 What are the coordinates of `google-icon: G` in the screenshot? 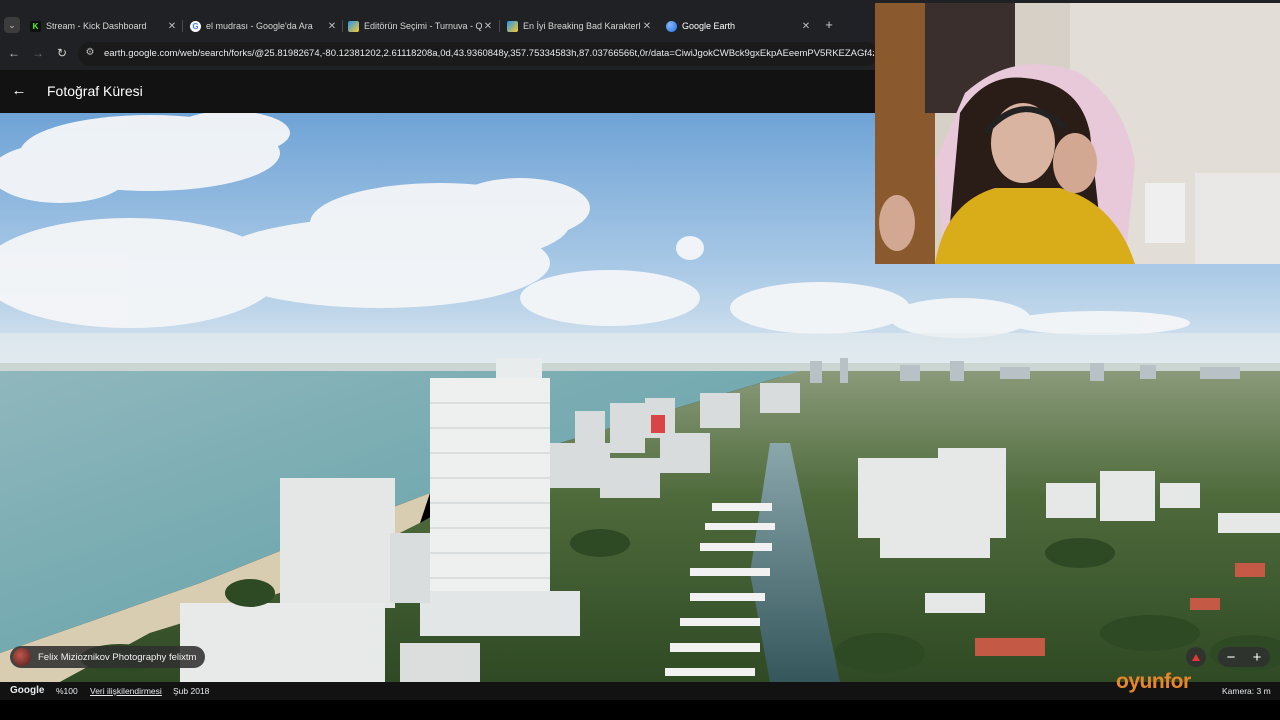 It's located at (195, 26).